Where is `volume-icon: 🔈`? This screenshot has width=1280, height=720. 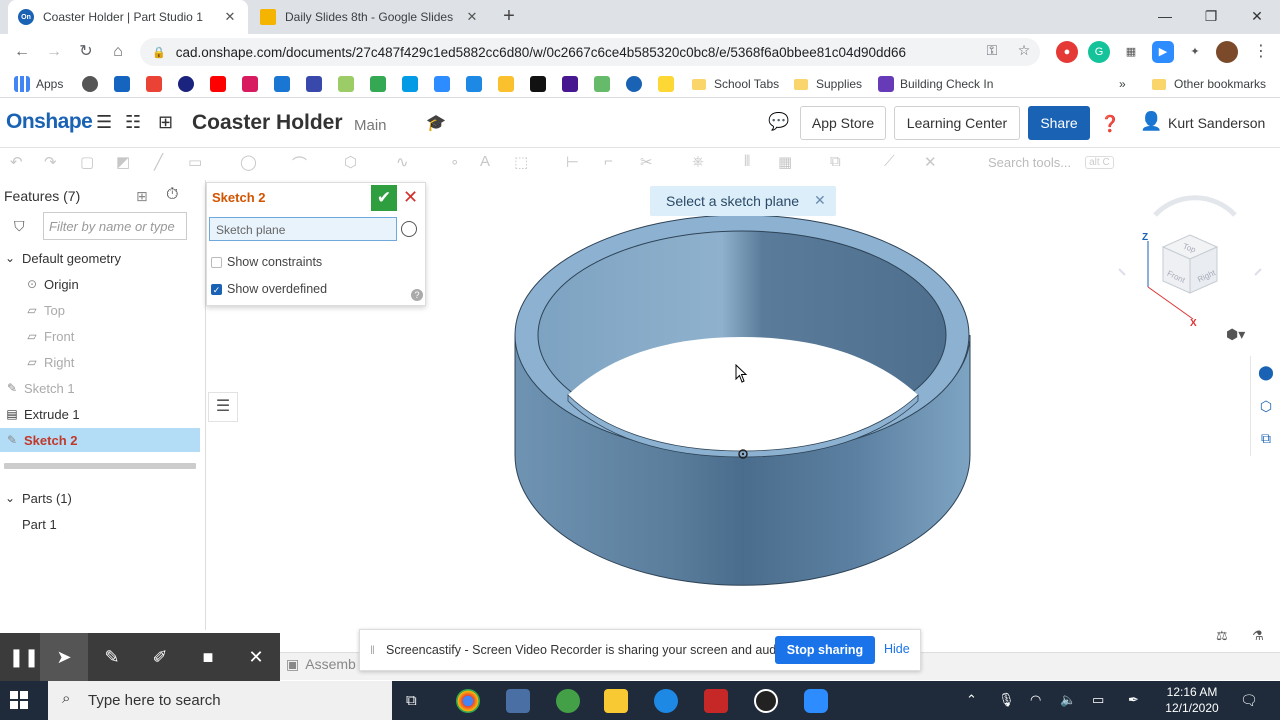 volume-icon: 🔈 is located at coordinates (1068, 700).